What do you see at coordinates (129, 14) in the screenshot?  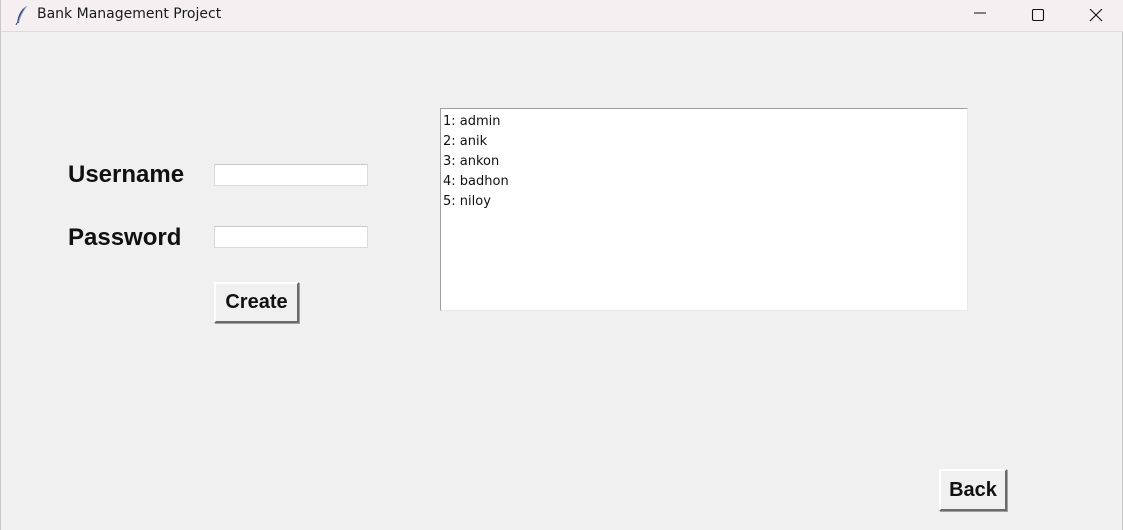 I see `window-title: Bank Management Project` at bounding box center [129, 14].